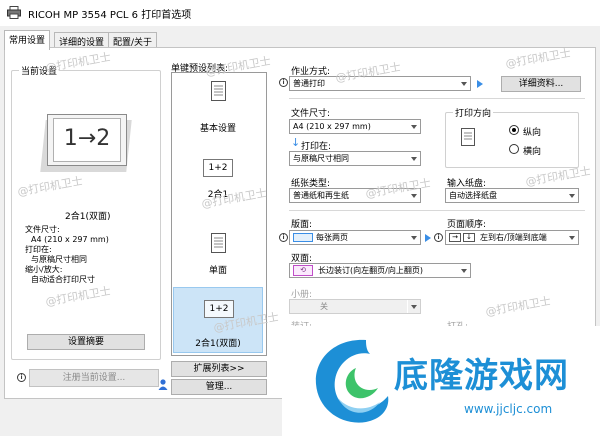 The width and height of the screenshot is (600, 436). I want to click on duplex-book-icon: ⟲, so click(303, 270).